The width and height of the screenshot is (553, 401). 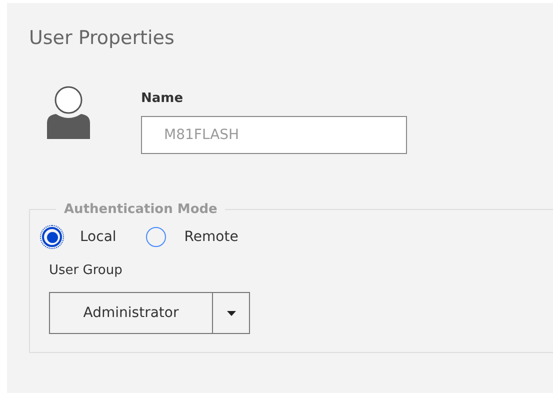 What do you see at coordinates (231, 313) in the screenshot?
I see `caret-icon` at bounding box center [231, 313].